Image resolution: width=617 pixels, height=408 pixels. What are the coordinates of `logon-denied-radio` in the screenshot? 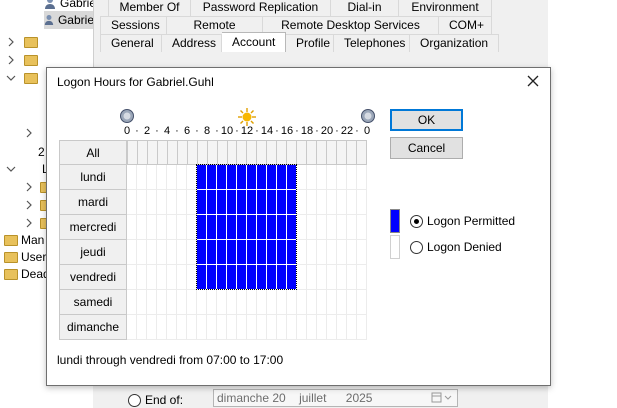 It's located at (416, 247).